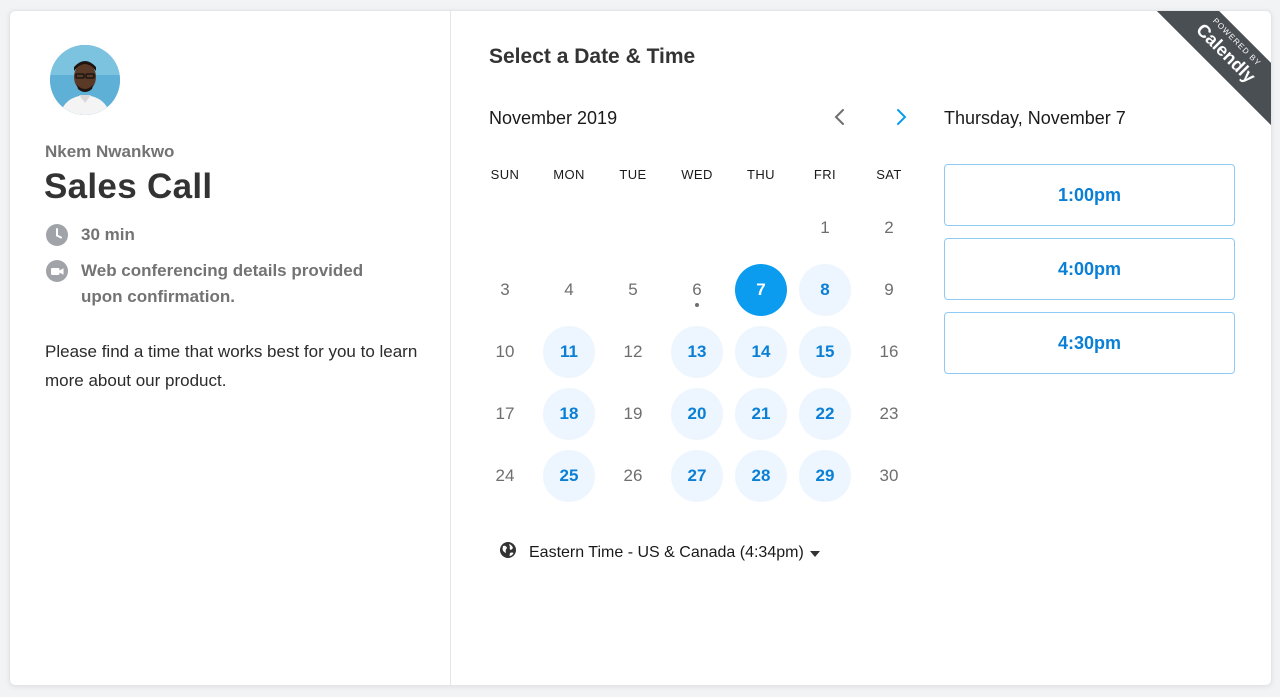 This screenshot has width=1280, height=697. I want to click on day-available: 29, so click(825, 476).